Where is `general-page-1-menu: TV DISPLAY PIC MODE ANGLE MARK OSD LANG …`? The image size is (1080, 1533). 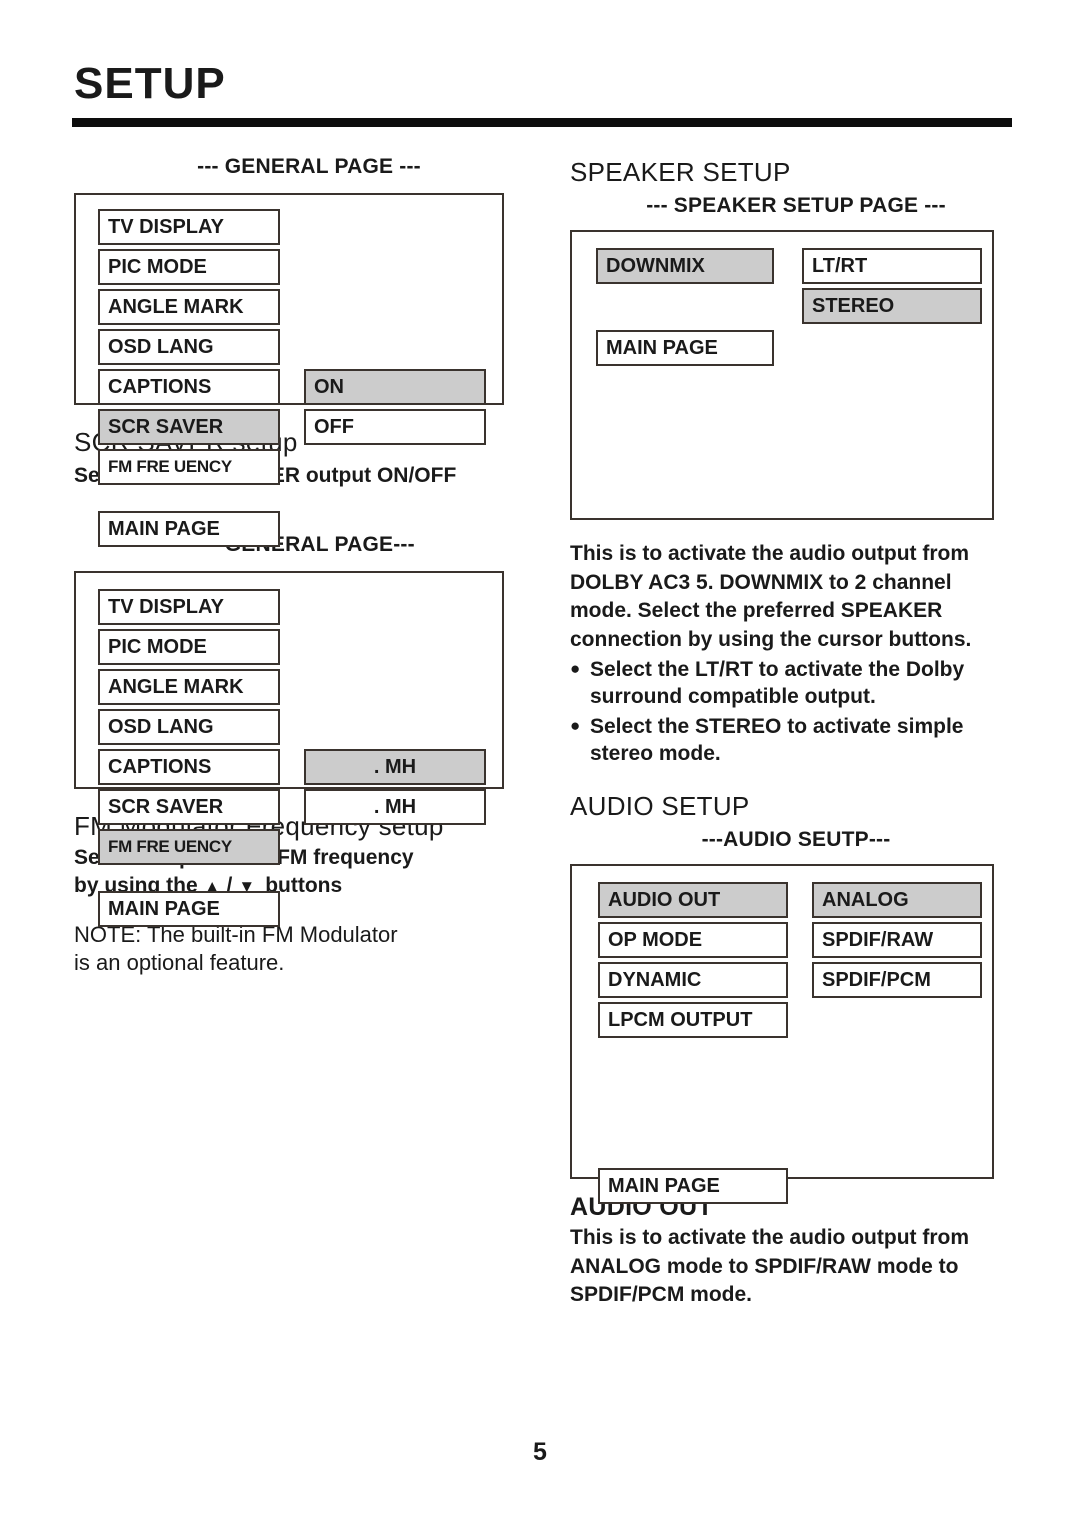
general-page-1-menu: TV DISPLAY PIC MODE ANGLE MARK OSD LANG … is located at coordinates (289, 370).